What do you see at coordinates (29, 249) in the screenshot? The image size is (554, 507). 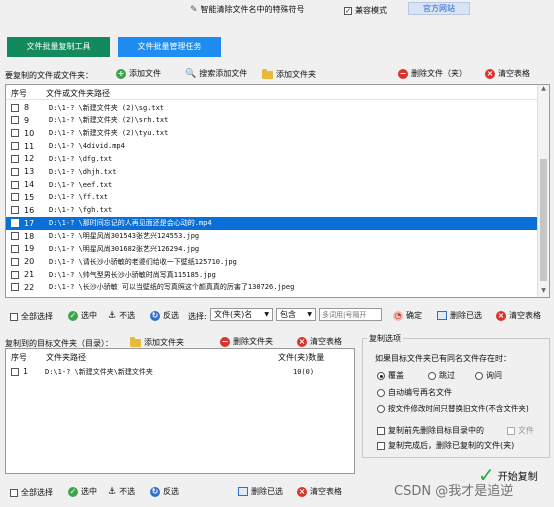 I see `row-number: 19` at bounding box center [29, 249].